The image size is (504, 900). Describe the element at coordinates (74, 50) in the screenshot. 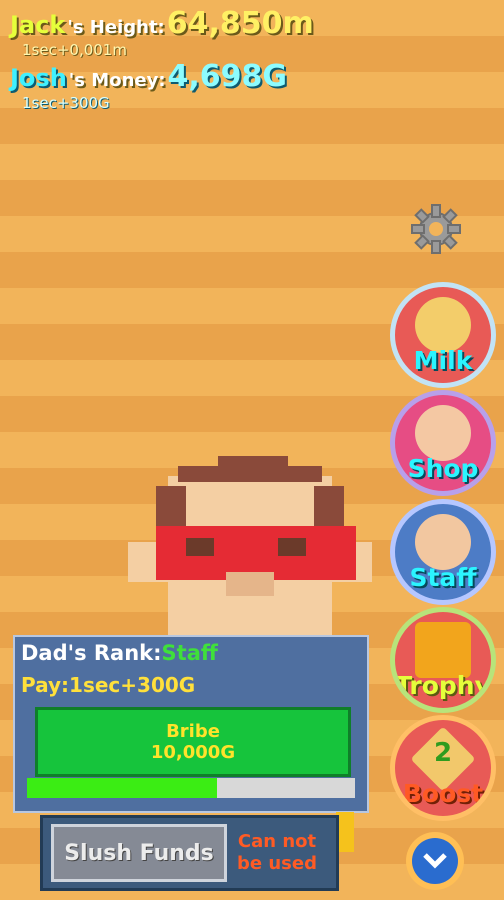

I see `height-rate: 1sec+0,001m` at that location.